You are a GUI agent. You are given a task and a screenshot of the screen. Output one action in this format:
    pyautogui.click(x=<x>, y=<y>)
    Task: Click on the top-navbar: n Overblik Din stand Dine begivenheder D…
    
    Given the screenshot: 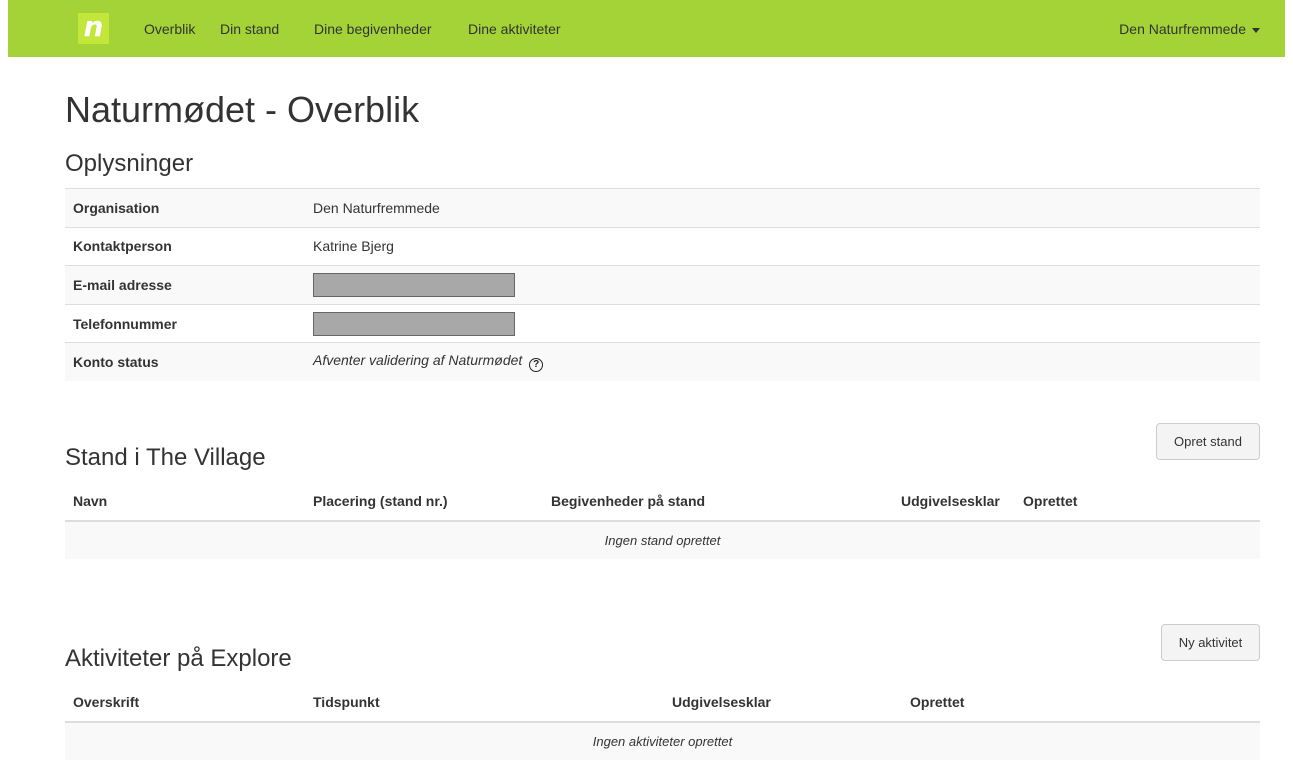 What is the action you would take?
    pyautogui.click(x=646, y=28)
    